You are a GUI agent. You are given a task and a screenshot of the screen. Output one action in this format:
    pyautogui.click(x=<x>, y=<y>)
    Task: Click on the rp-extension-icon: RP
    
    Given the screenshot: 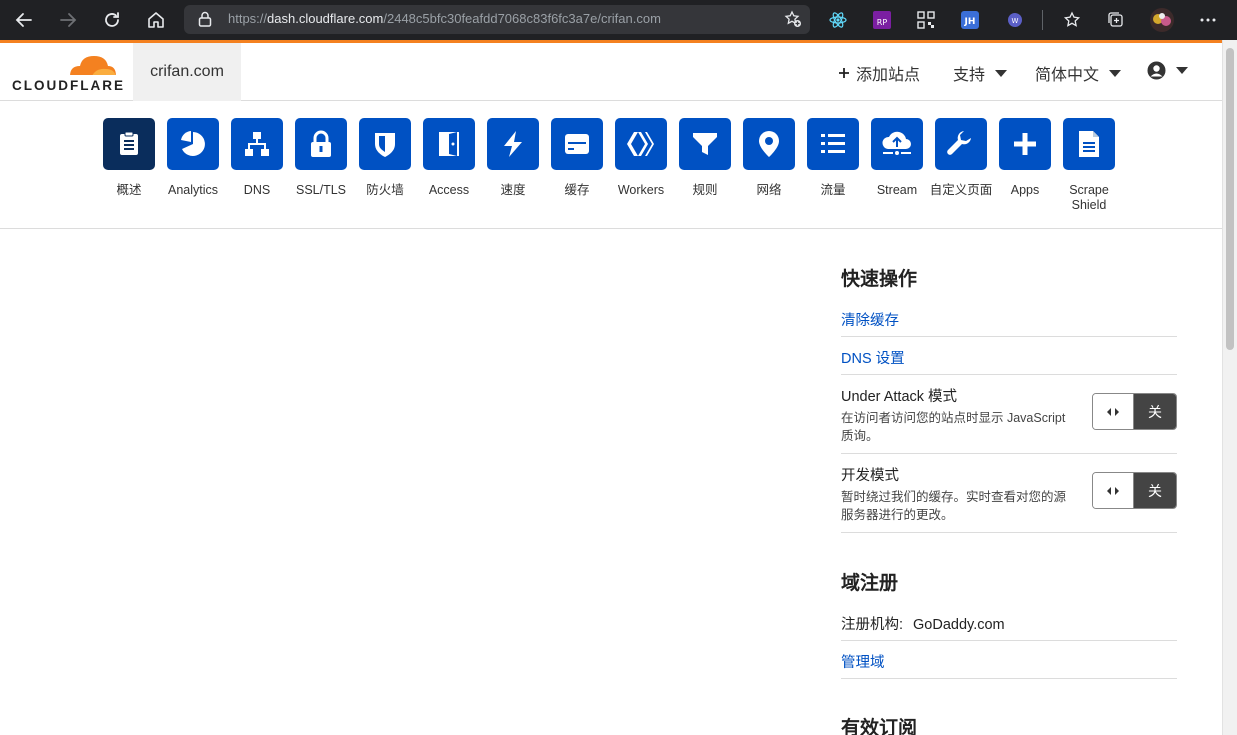 What is the action you would take?
    pyautogui.click(x=882, y=20)
    